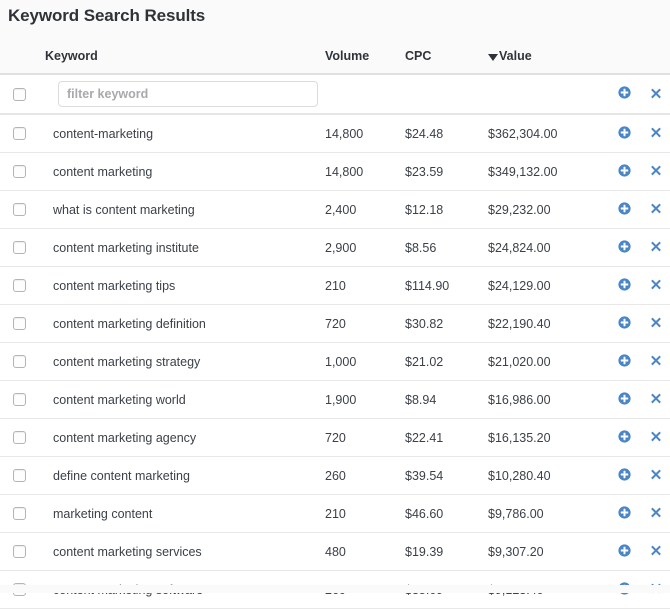 The image size is (670, 609). What do you see at coordinates (185, 54) in the screenshot?
I see `column-header-keyword: Keyword` at bounding box center [185, 54].